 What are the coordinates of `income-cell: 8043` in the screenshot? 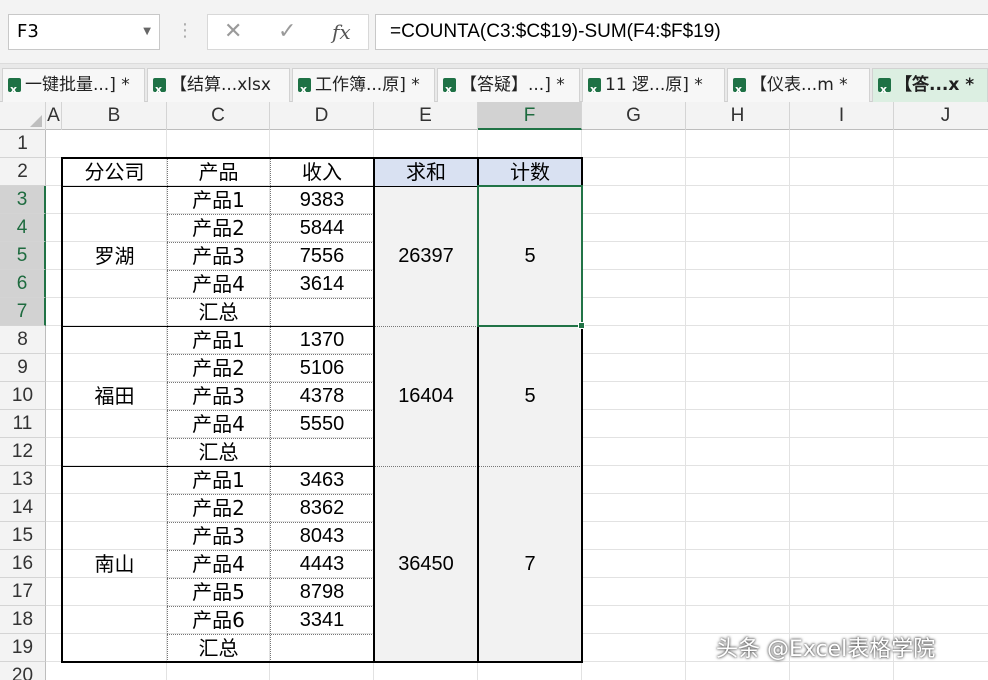 It's located at (322, 536).